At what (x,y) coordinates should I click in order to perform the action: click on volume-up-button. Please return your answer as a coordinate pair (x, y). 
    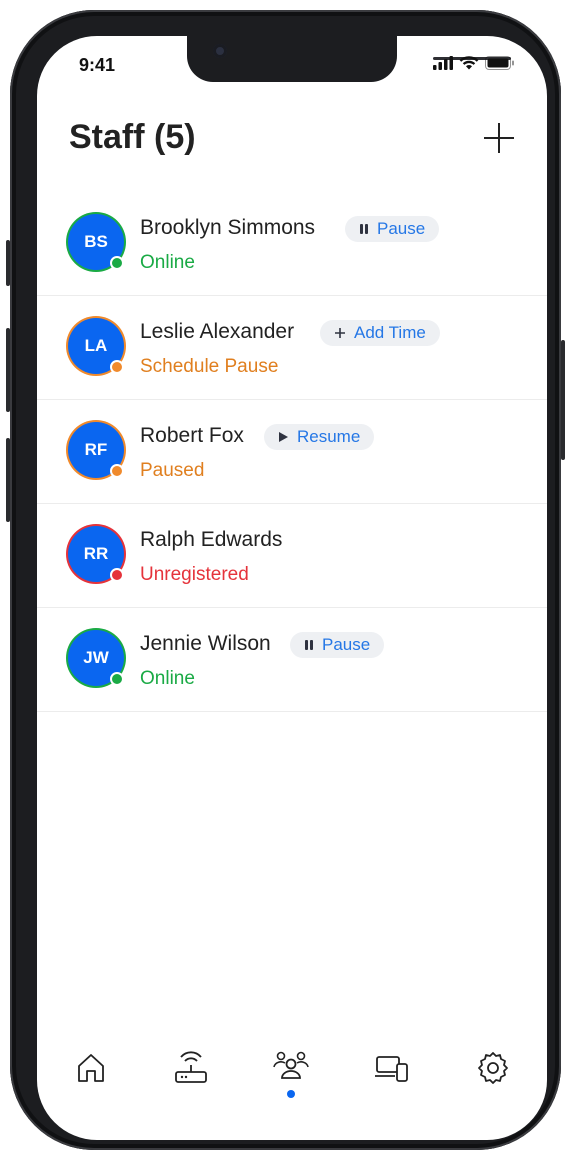
    Looking at the image, I should click on (8, 370).